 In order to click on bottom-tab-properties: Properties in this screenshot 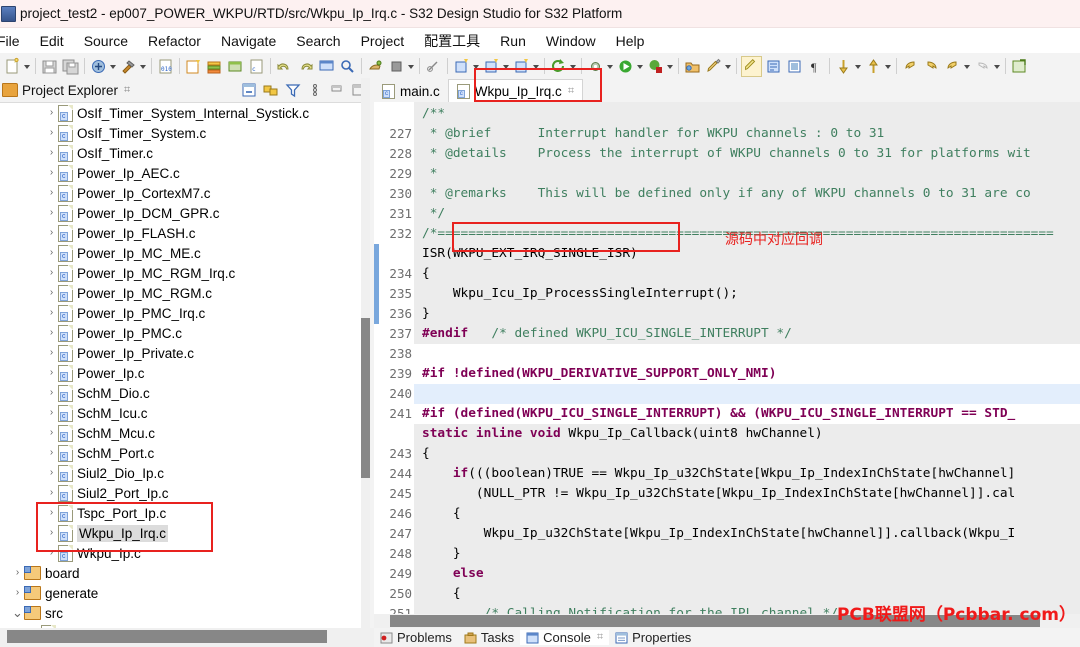, I will do `click(653, 637)`.